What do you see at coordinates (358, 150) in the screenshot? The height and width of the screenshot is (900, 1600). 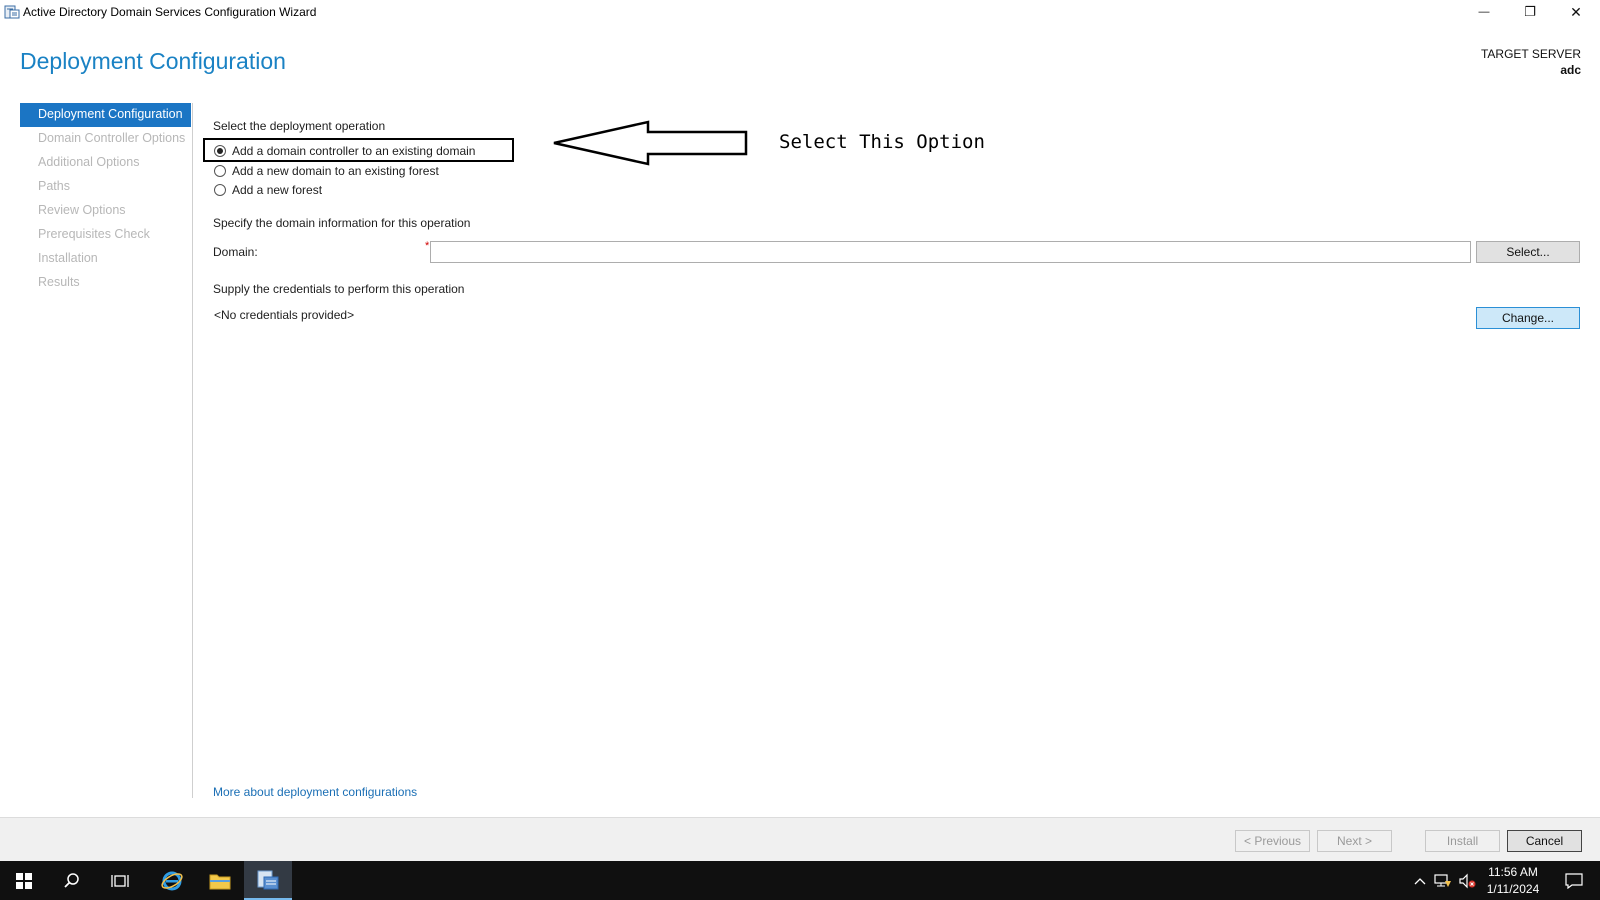 I see `annotation-highlight-box` at bounding box center [358, 150].